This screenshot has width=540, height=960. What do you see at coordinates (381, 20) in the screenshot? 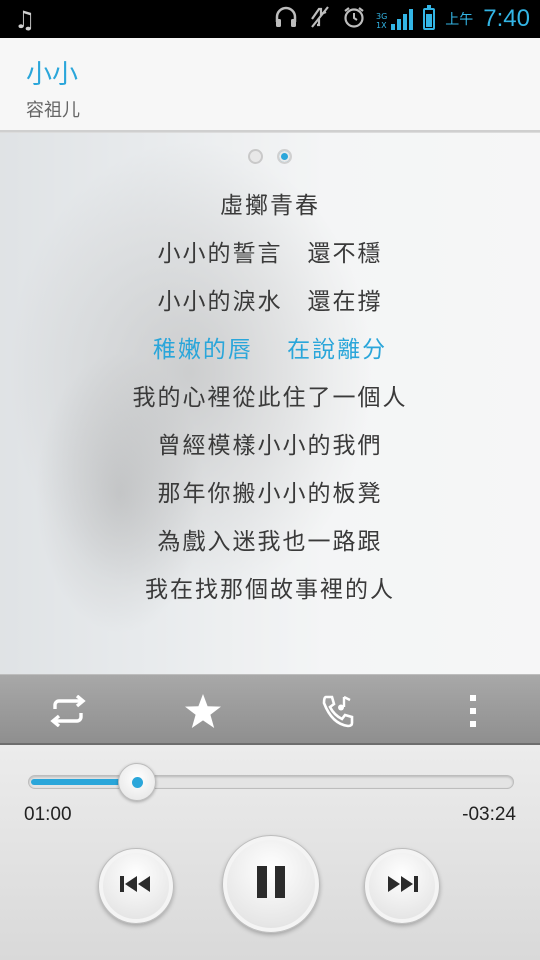
I see `network-type-label: 3G 1X` at bounding box center [381, 20].